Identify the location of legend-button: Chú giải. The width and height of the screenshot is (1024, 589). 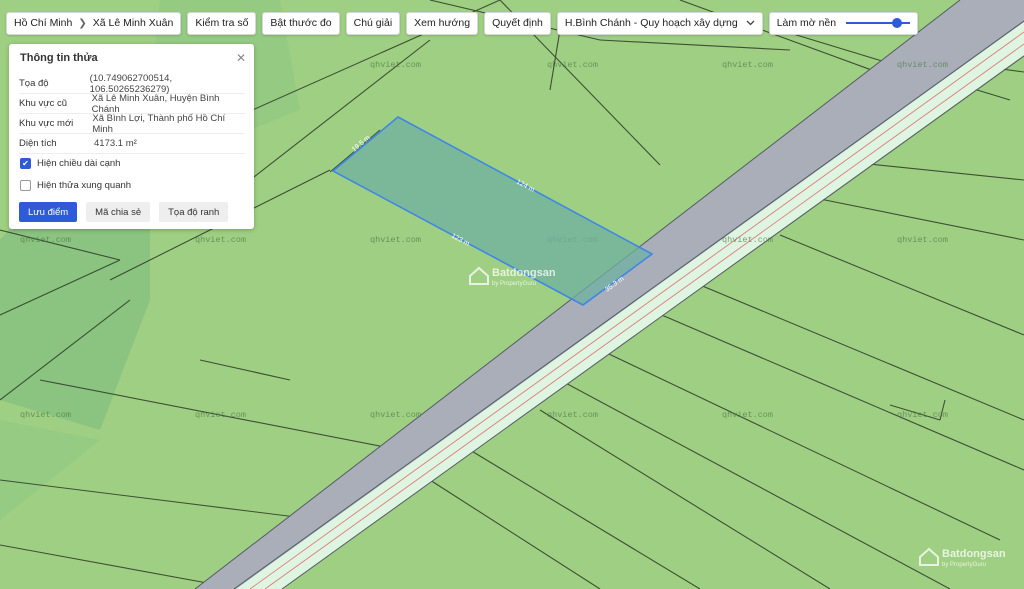
(373, 23).